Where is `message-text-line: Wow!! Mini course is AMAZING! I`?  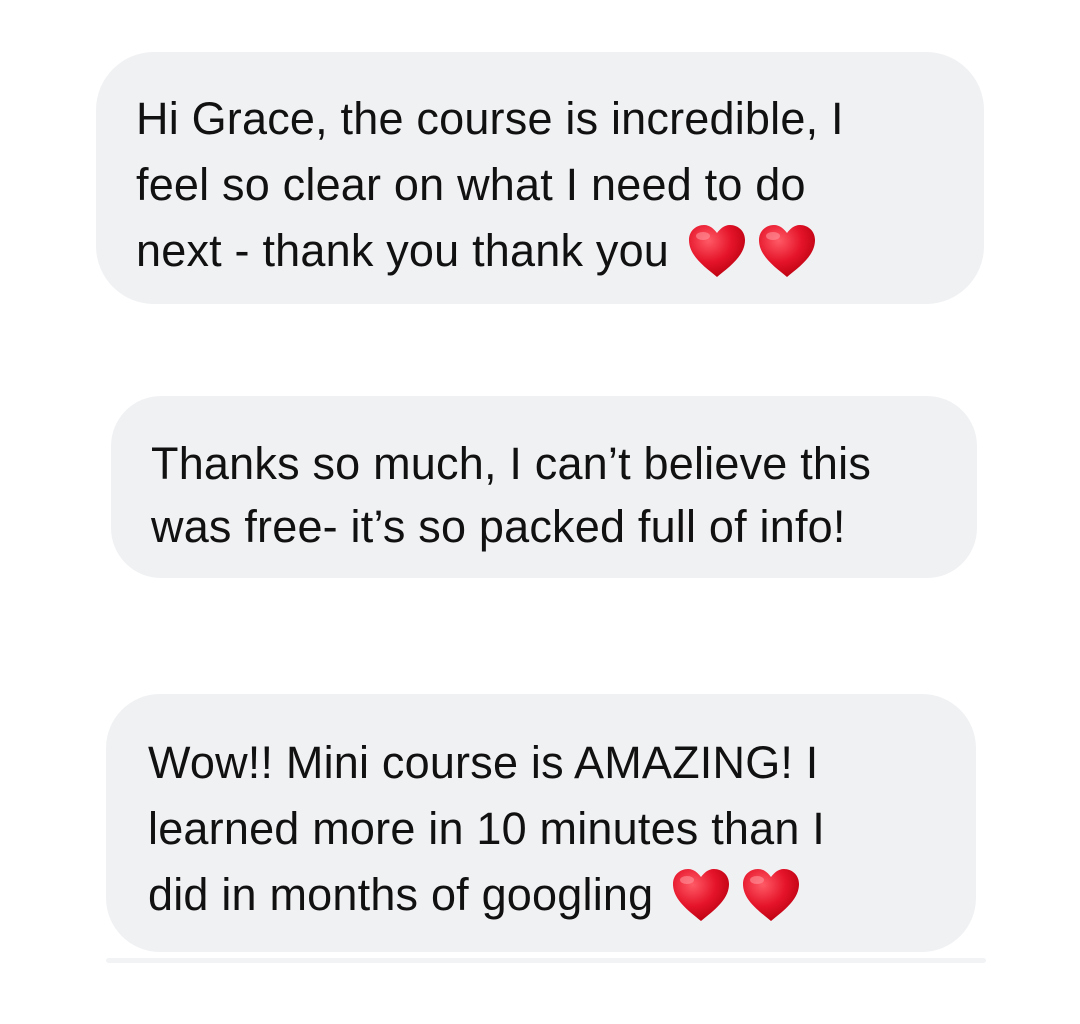
message-text-line: Wow!! Mini course is AMAZING! I is located at coordinates (541, 763).